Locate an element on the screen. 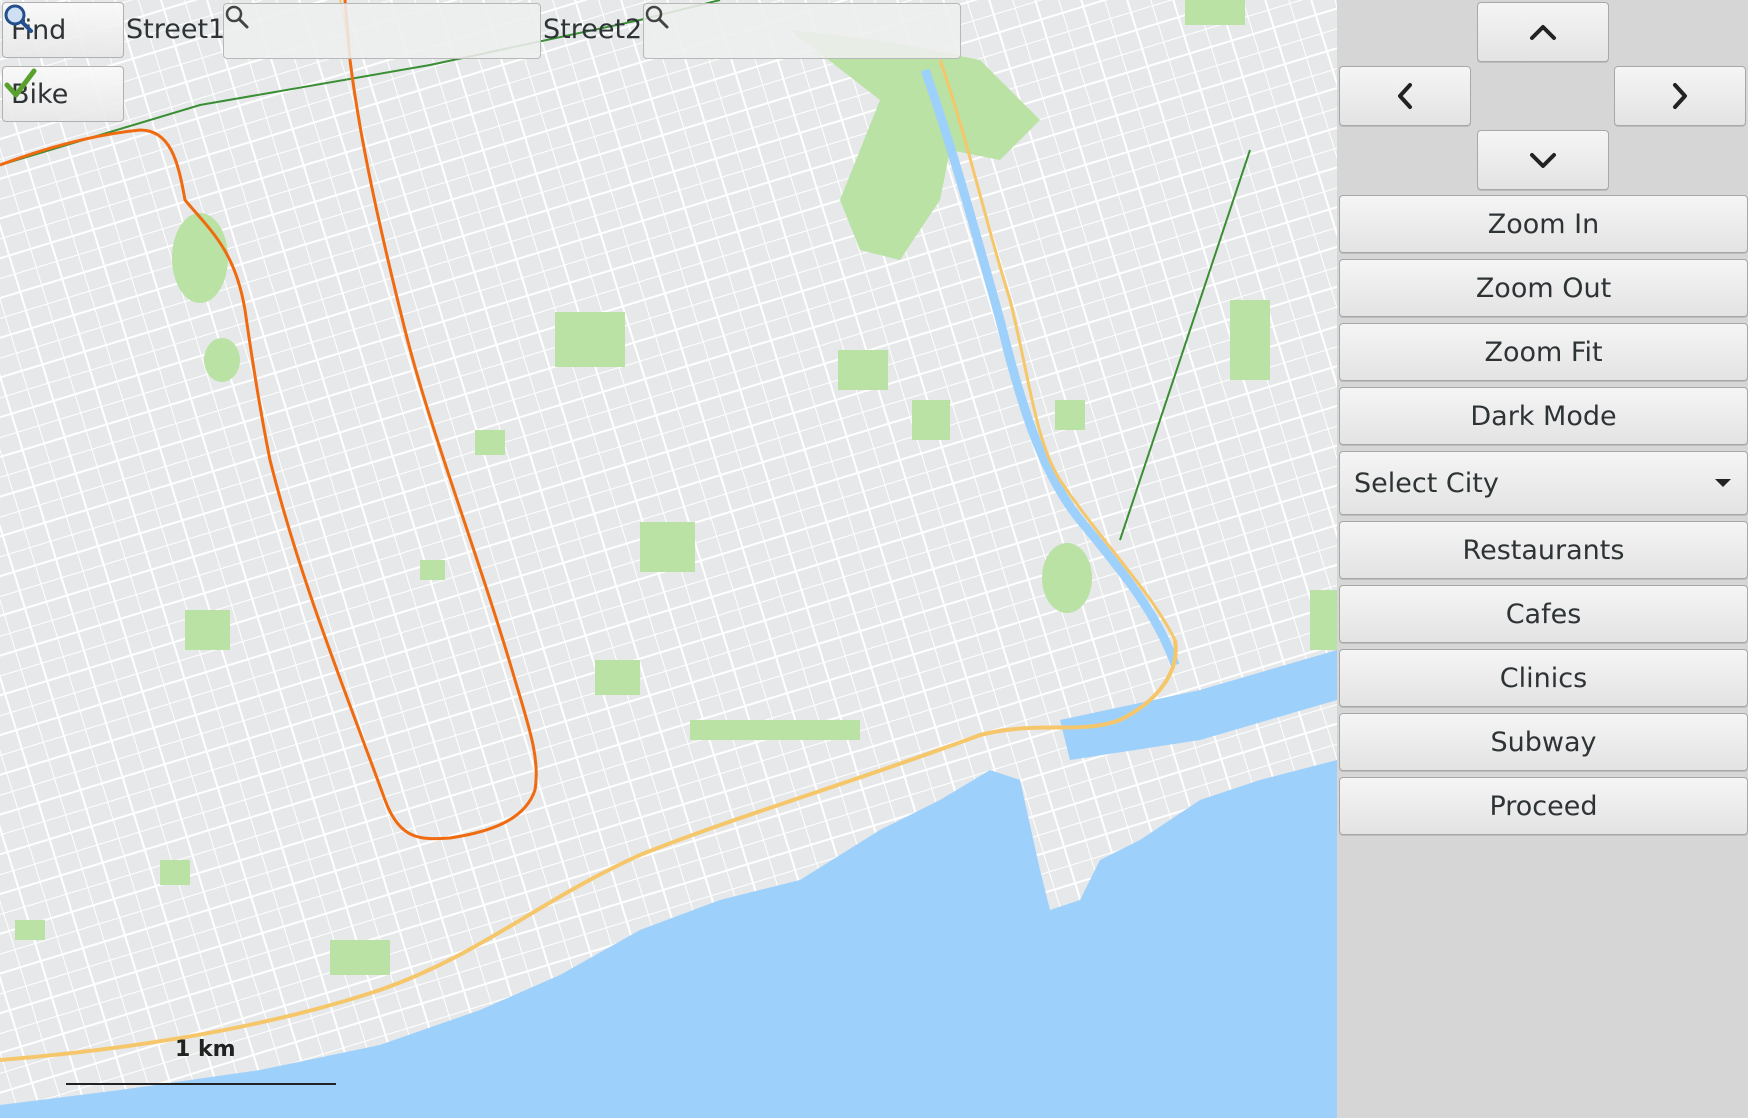 The image size is (1748, 1118). pan-right-button is located at coordinates (1680, 96).